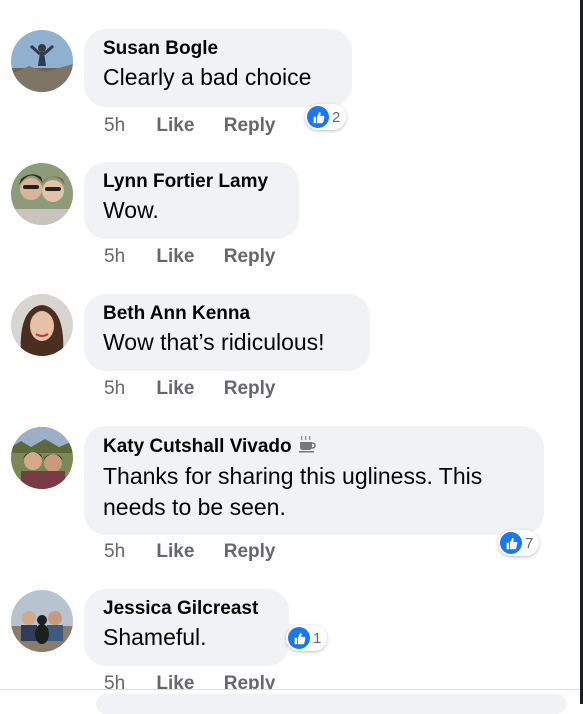 Image resolution: width=583 pixels, height=714 pixels. What do you see at coordinates (218, 49) in the screenshot?
I see `comment-author: Susan Bogle` at bounding box center [218, 49].